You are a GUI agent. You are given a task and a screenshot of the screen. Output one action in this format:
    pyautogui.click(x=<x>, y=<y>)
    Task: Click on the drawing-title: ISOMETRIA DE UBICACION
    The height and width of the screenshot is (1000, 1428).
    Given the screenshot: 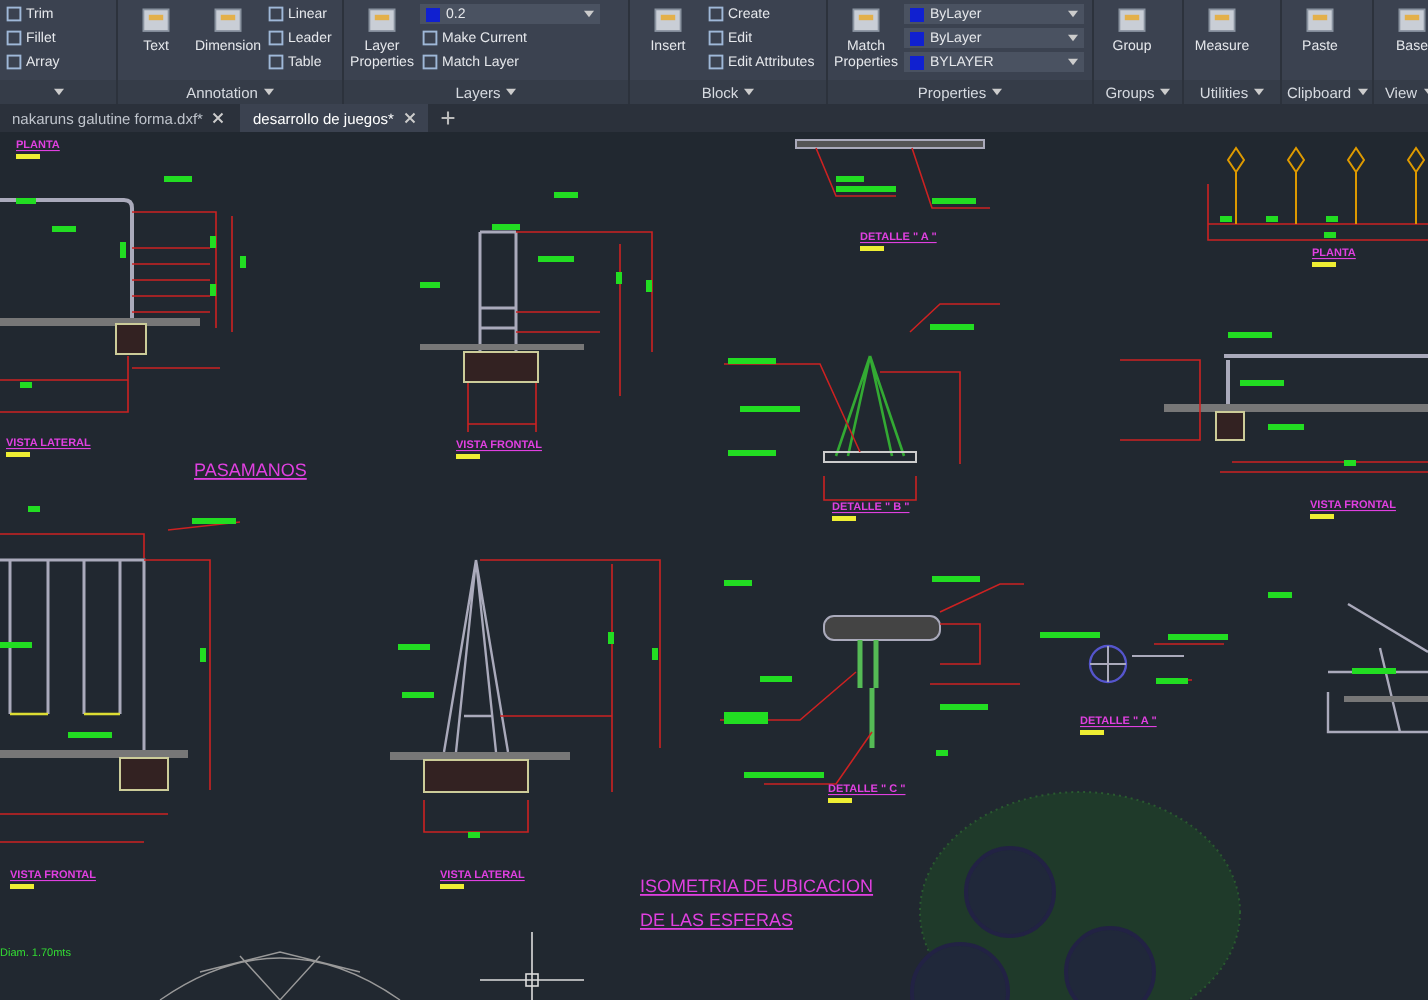 What is the action you would take?
    pyautogui.click(x=757, y=886)
    